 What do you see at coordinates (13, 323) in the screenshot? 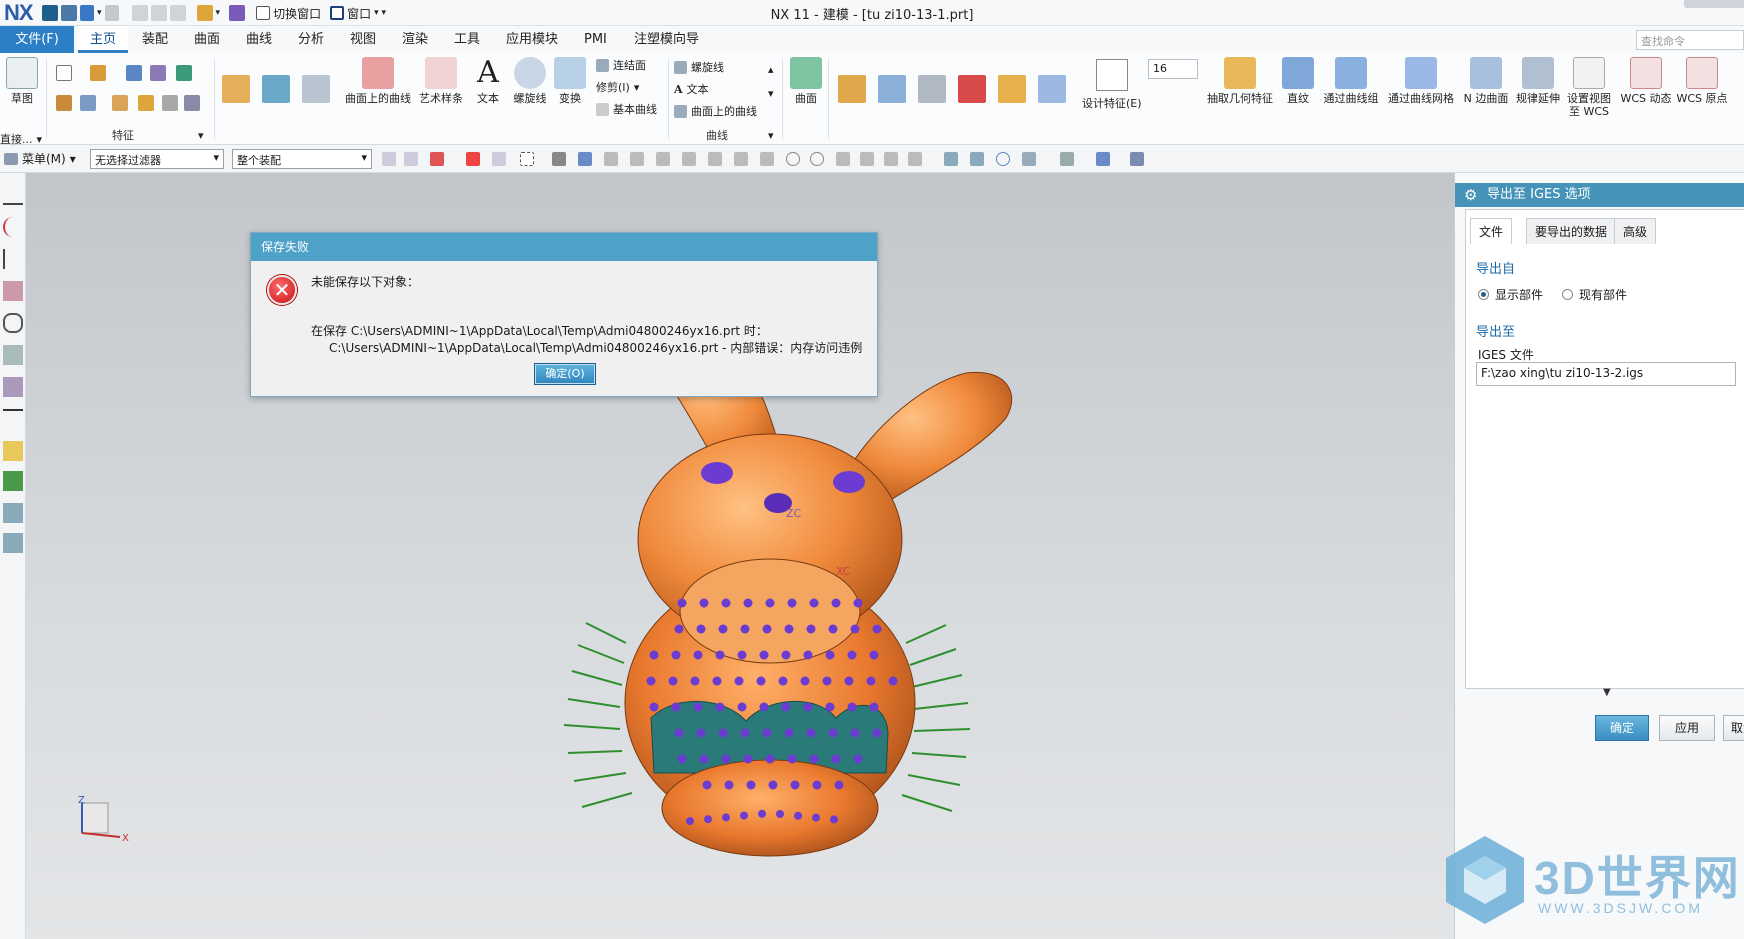
I see `hd3d-tools-icon` at bounding box center [13, 323].